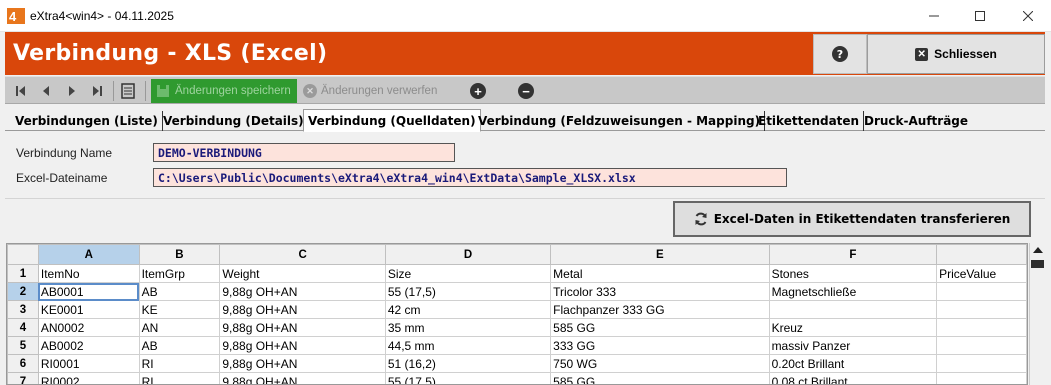 The width and height of the screenshot is (1051, 385). Describe the element at coordinates (392, 120) in the screenshot. I see `tab-verbindung-quelldaten: Verbindung (Quelldaten)` at that location.